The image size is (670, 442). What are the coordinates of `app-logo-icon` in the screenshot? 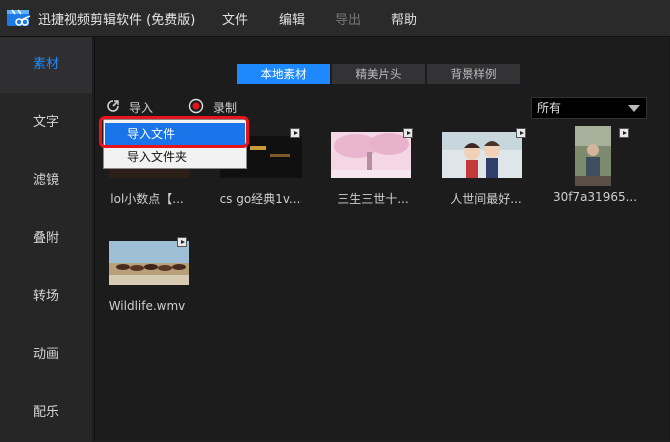 It's located at (19, 17).